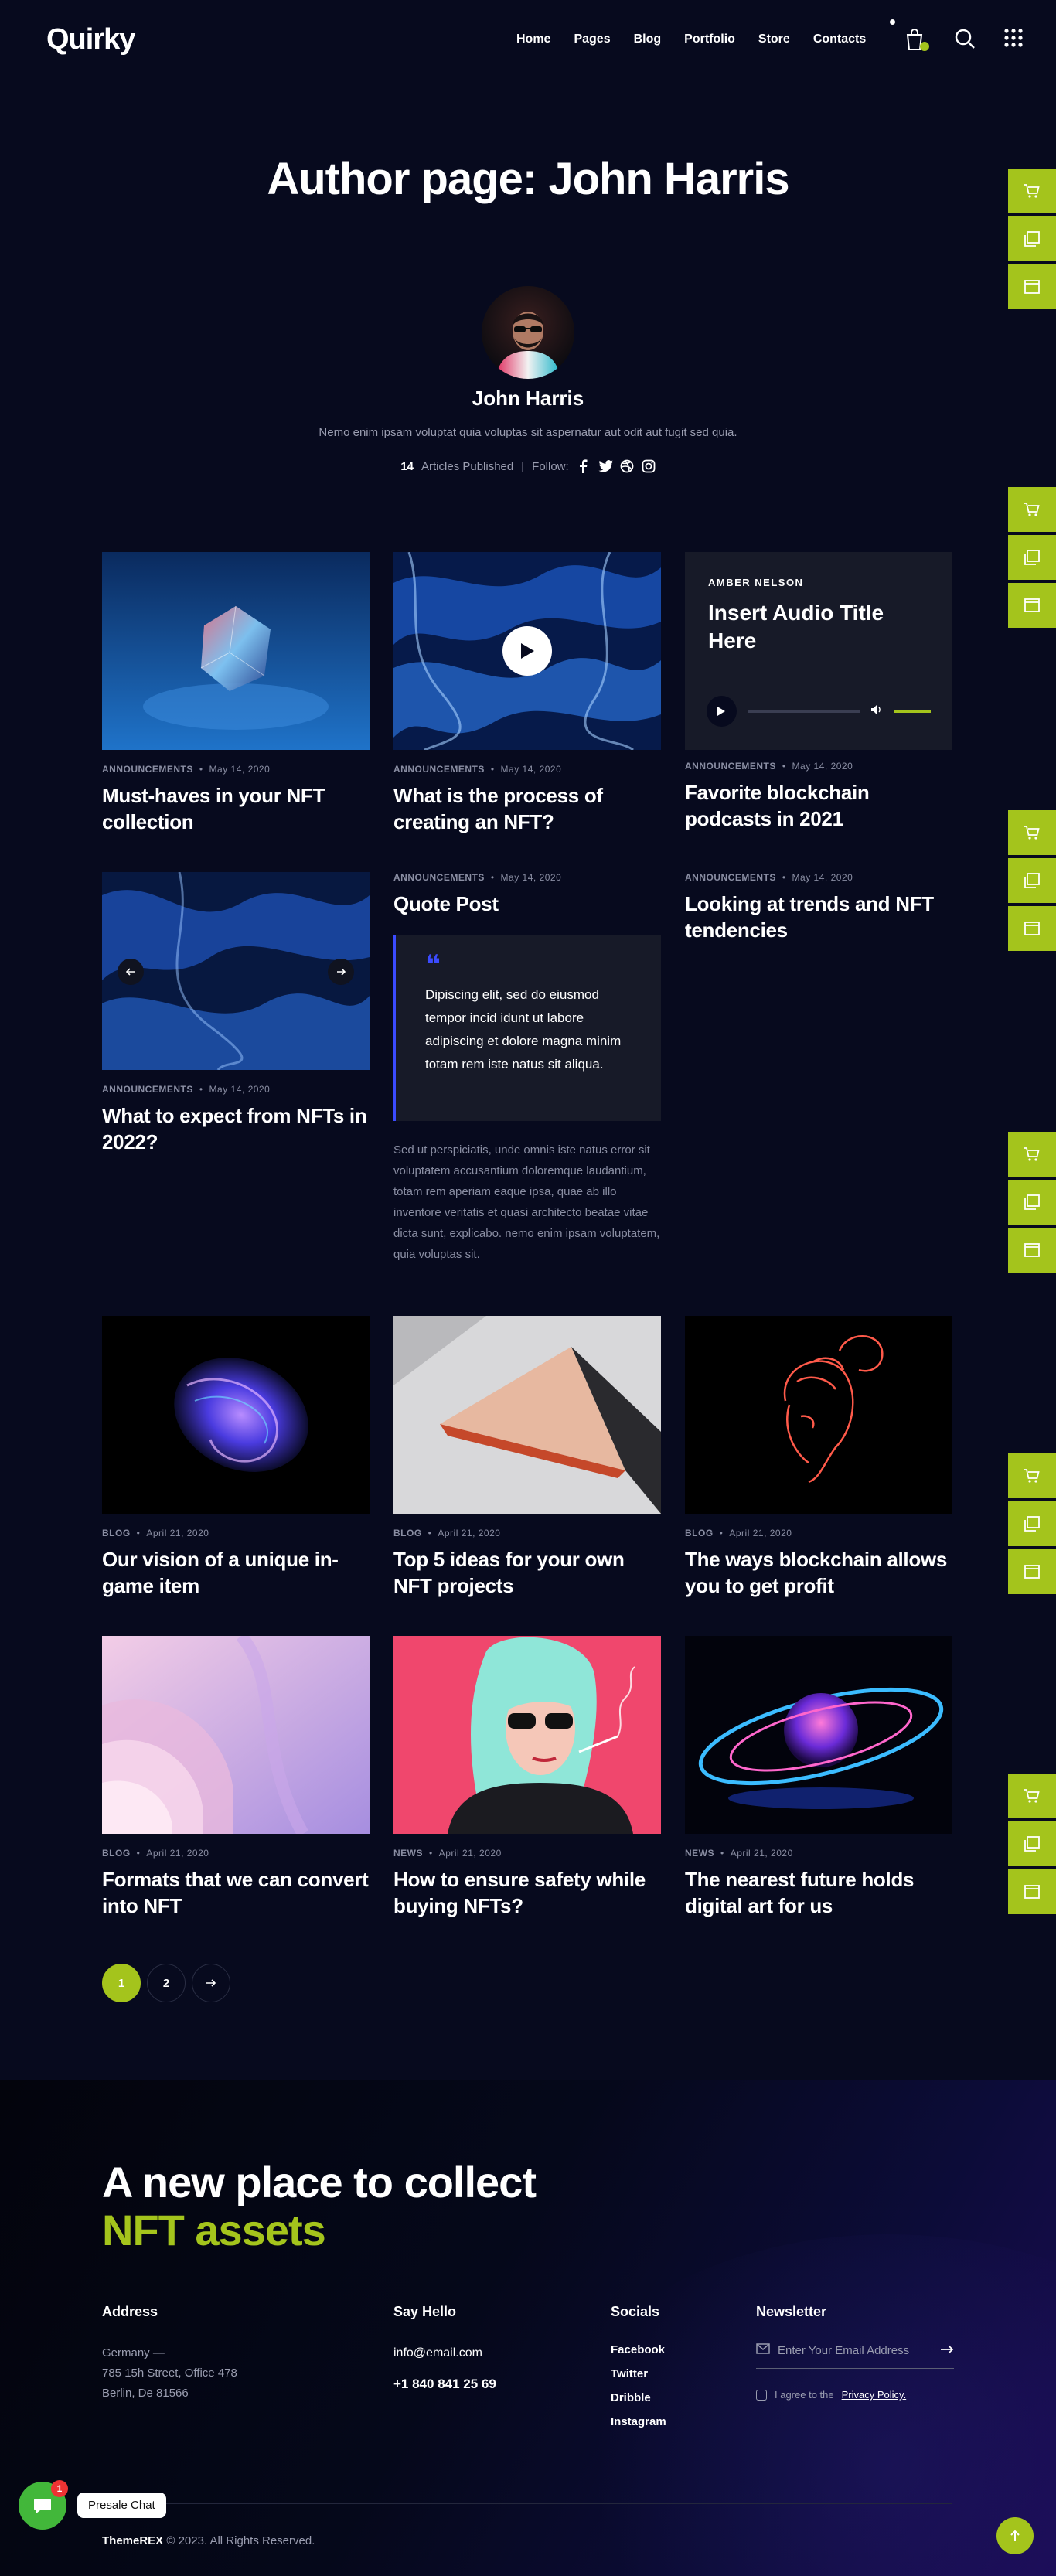 The height and width of the screenshot is (2576, 1056). I want to click on social-link-instagram: Instagram, so click(638, 2421).